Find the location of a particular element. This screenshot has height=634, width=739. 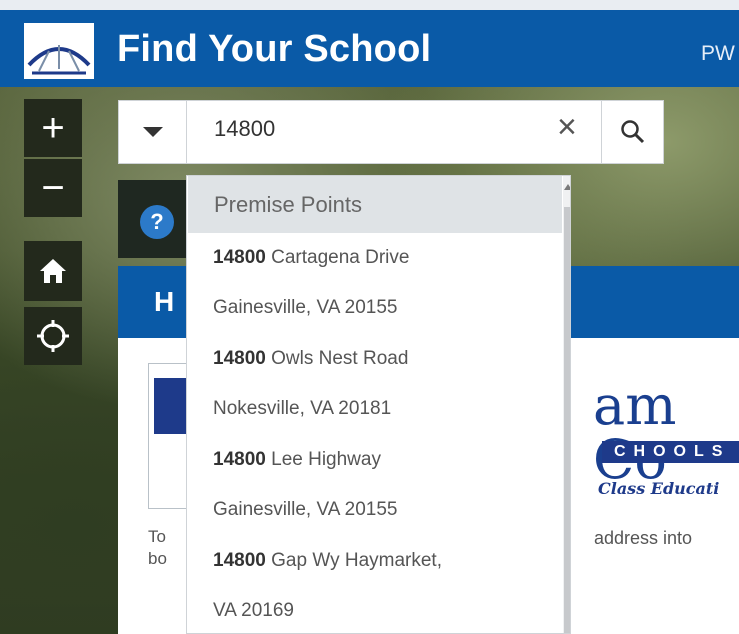

suggestion-item: 14800 Gap Wy Haymarket, VA 20169 is located at coordinates (374, 584).